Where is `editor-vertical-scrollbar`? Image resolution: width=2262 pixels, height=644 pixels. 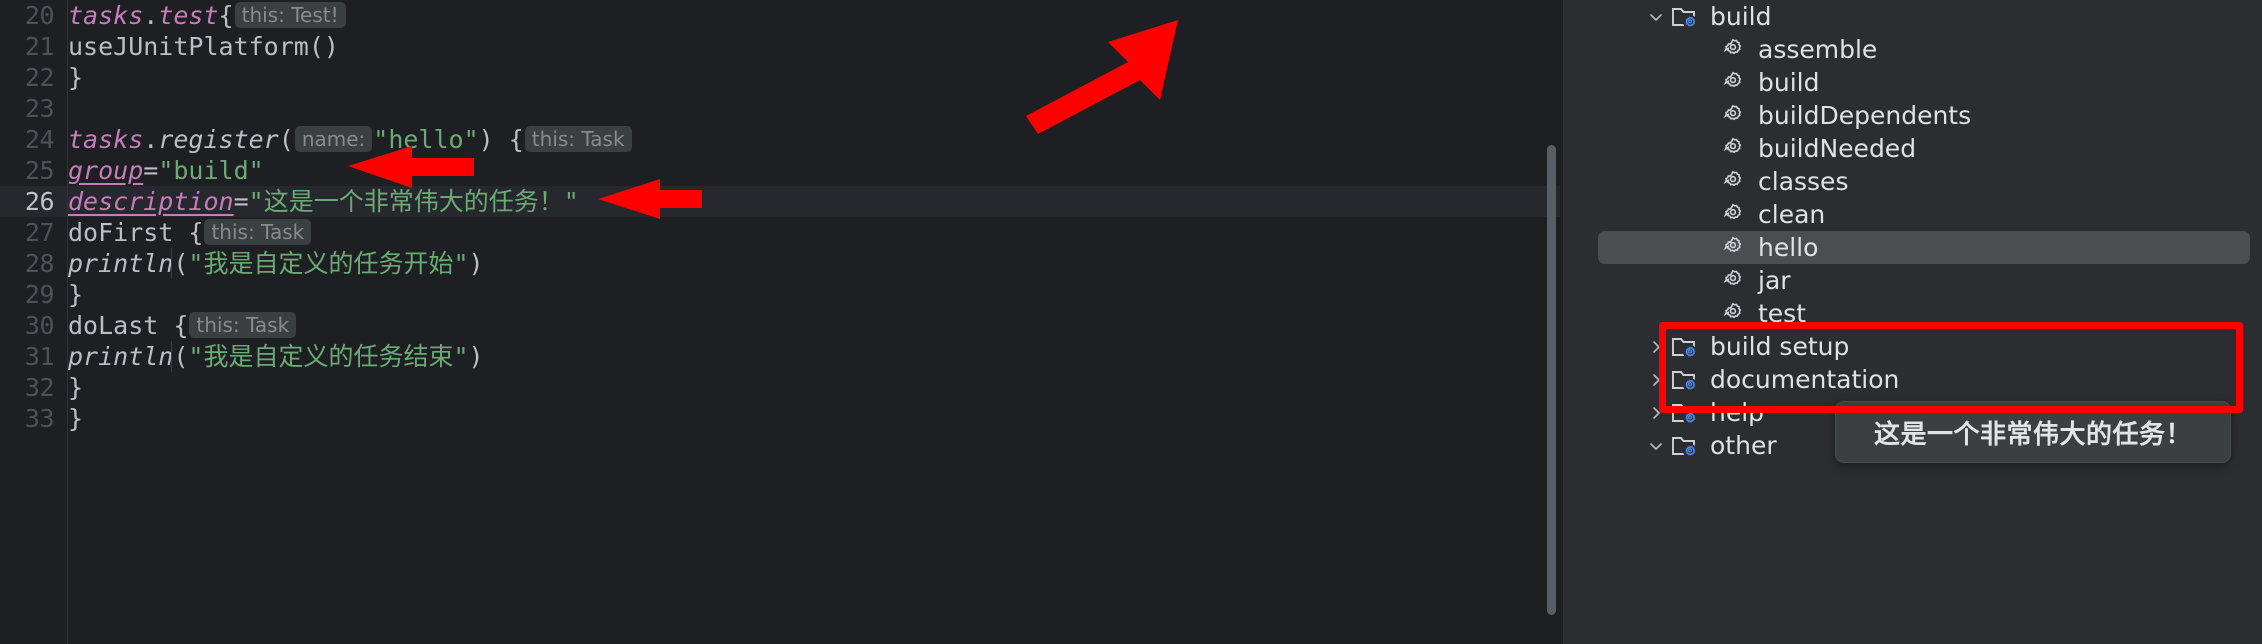
editor-vertical-scrollbar is located at coordinates (1551, 380).